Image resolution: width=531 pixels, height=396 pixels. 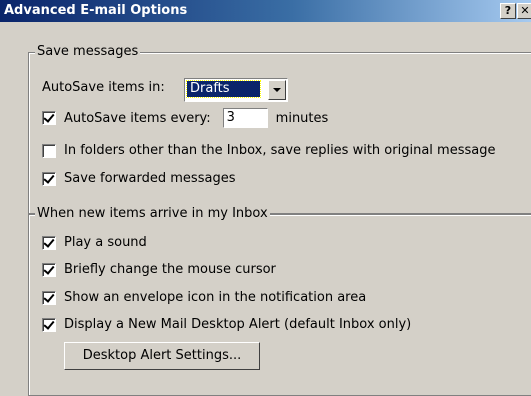 What do you see at coordinates (223, 89) in the screenshot?
I see `autosave-folder-value: Drafts` at bounding box center [223, 89].